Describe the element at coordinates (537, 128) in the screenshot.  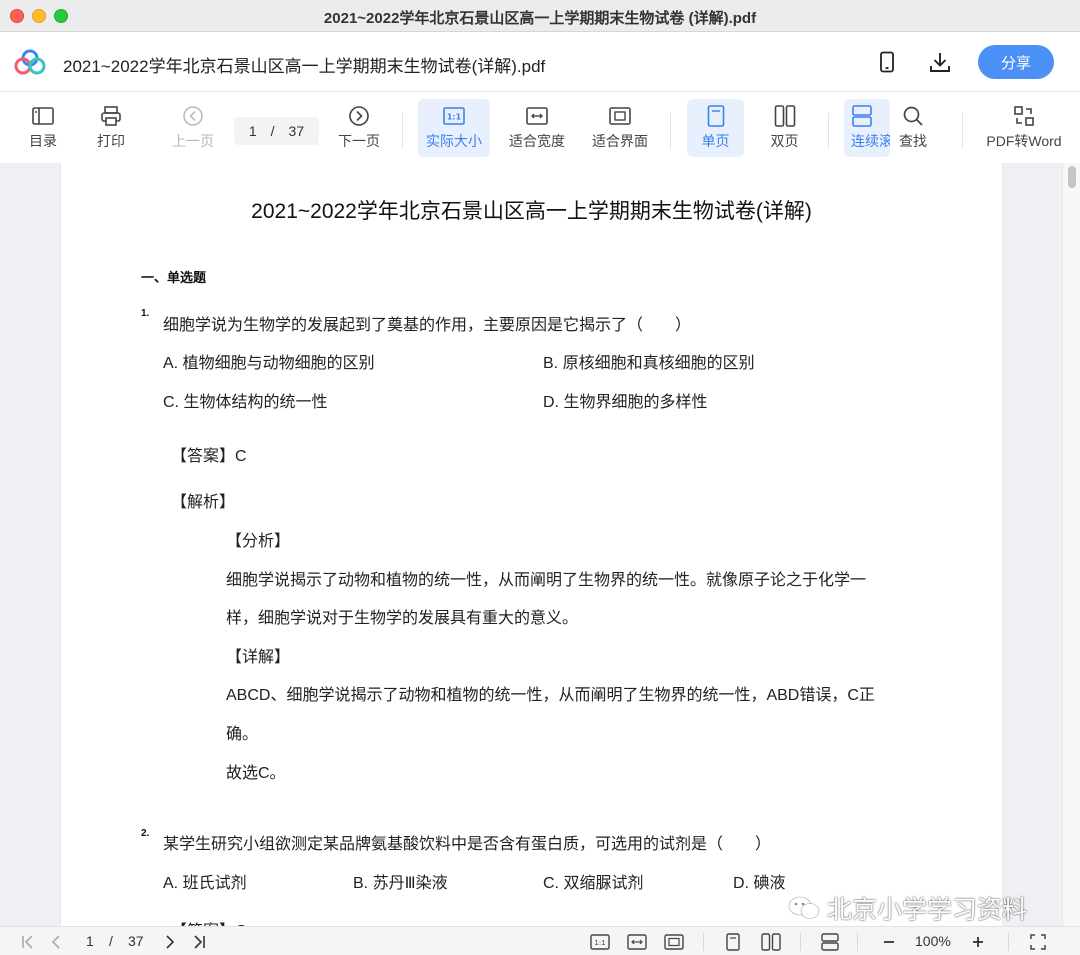
I see `fit-width-button: 适合宽度` at that location.